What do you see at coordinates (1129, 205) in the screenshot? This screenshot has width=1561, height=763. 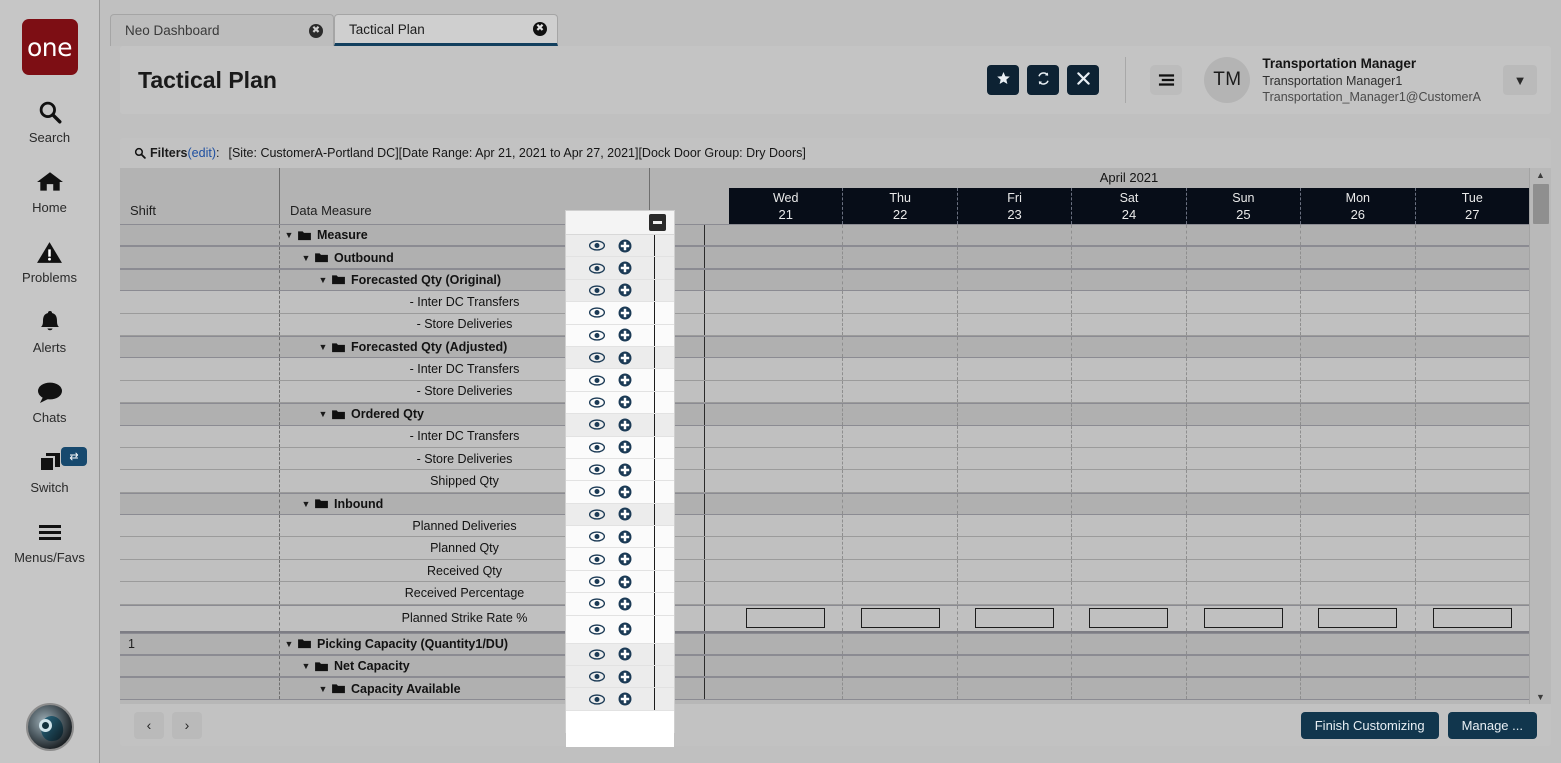 I see `day-column-header: Sat 24` at bounding box center [1129, 205].